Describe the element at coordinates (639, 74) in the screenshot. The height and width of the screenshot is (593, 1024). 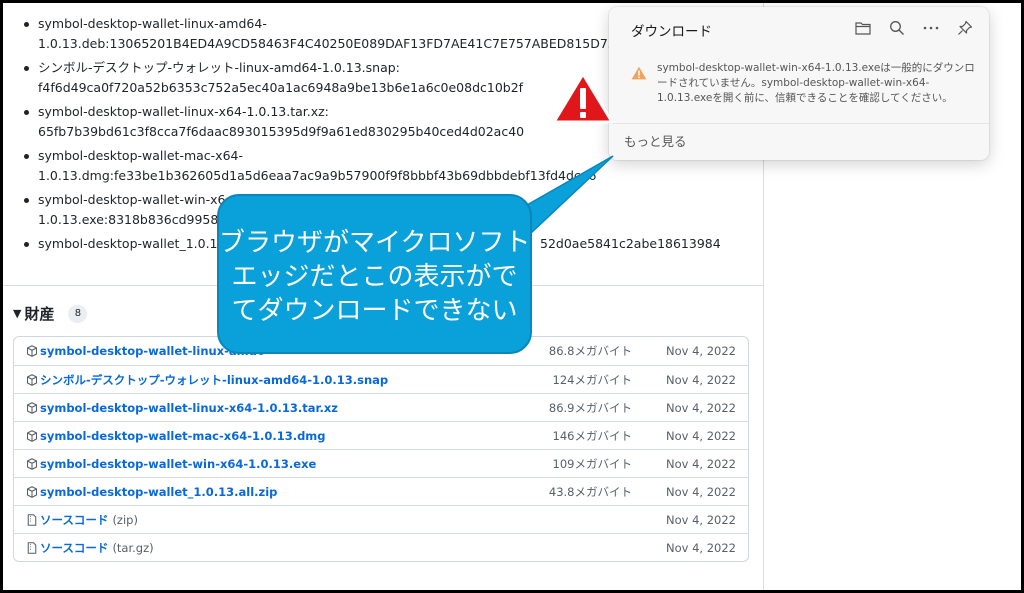
I see `warning-icon` at that location.